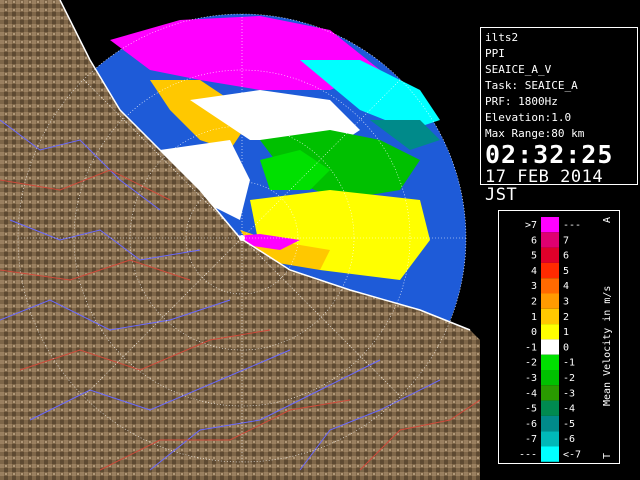  Describe the element at coordinates (566, 240) in the screenshot. I see `legend-right-label: 7` at that location.